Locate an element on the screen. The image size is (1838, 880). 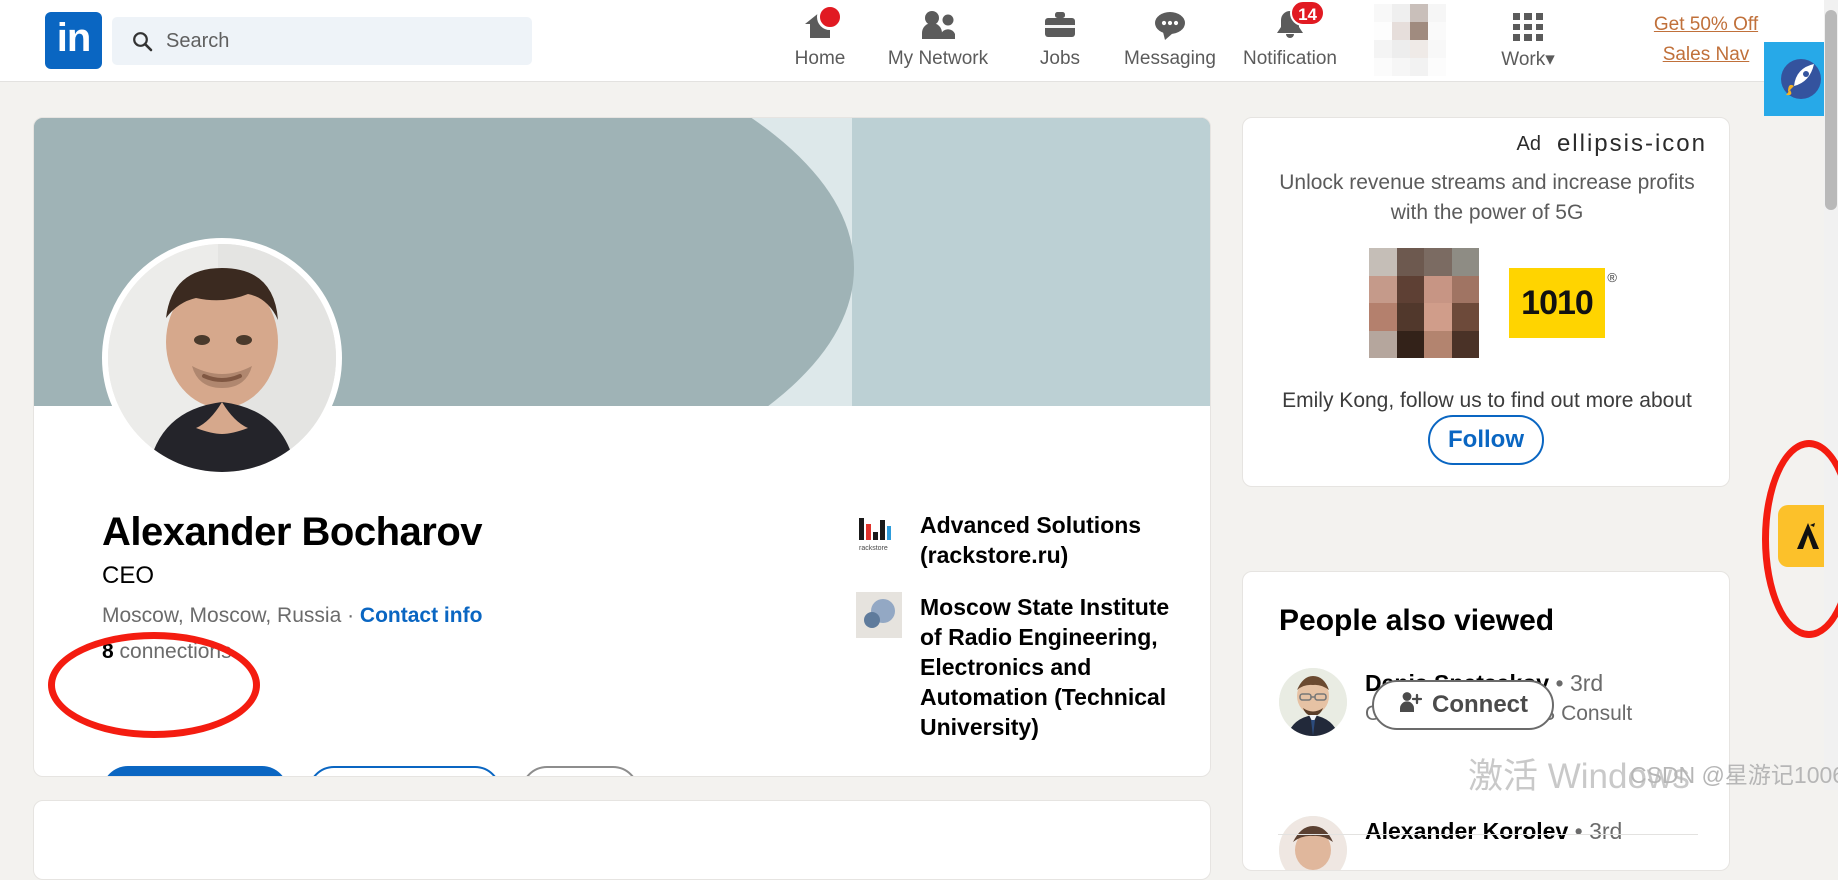
nav-item-me is located at coordinates (1410, 40).